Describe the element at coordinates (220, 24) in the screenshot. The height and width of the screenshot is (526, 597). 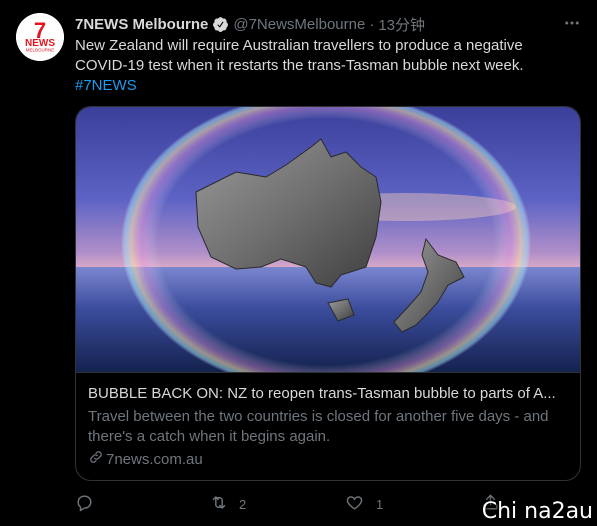
I see `verified-badge-icon` at that location.